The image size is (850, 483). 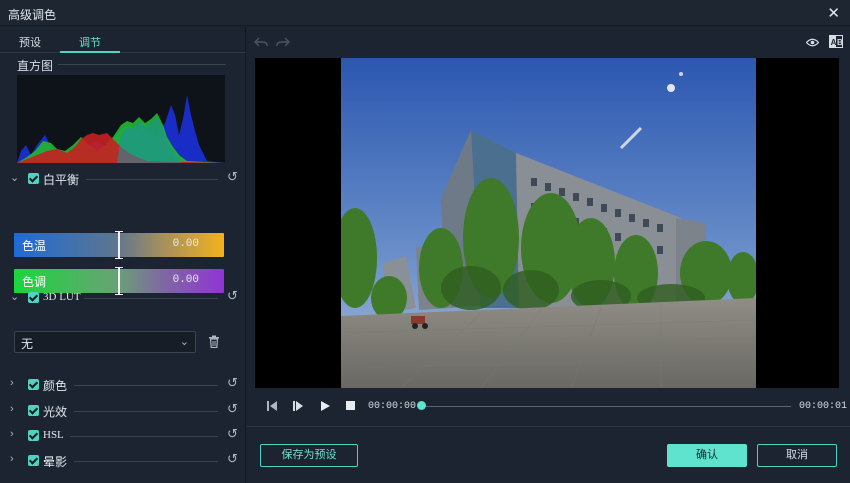 What do you see at coordinates (823, 406) in the screenshot?
I see `total-time: 00:00:01` at bounding box center [823, 406].